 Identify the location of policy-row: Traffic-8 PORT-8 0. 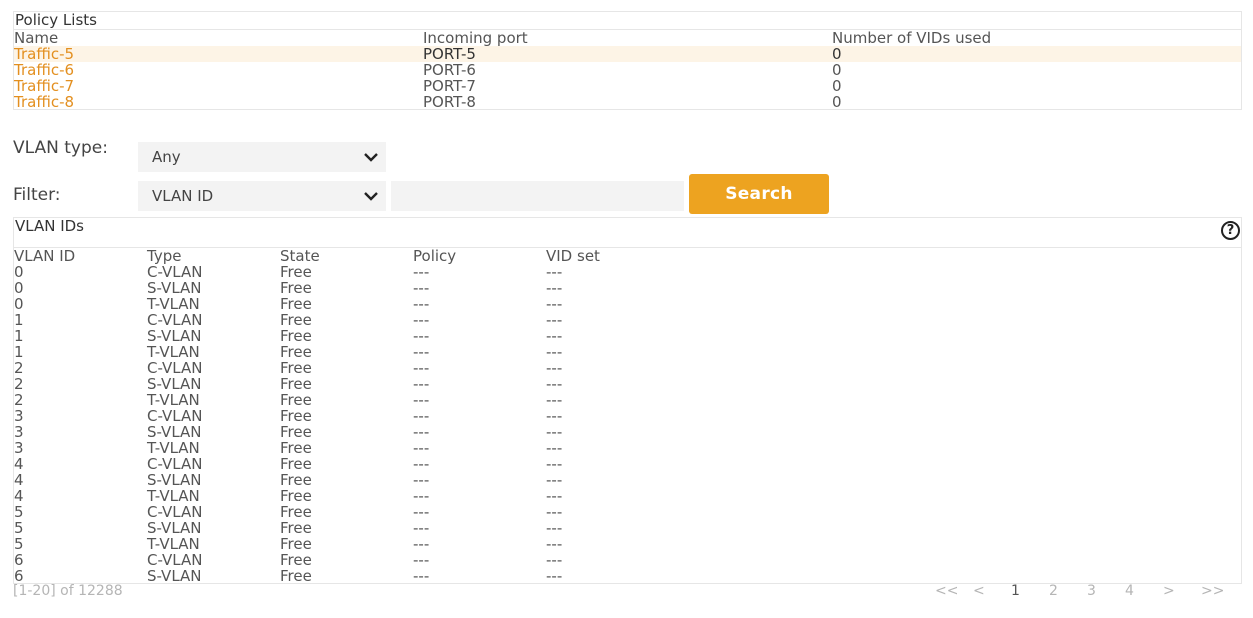
(627, 102).